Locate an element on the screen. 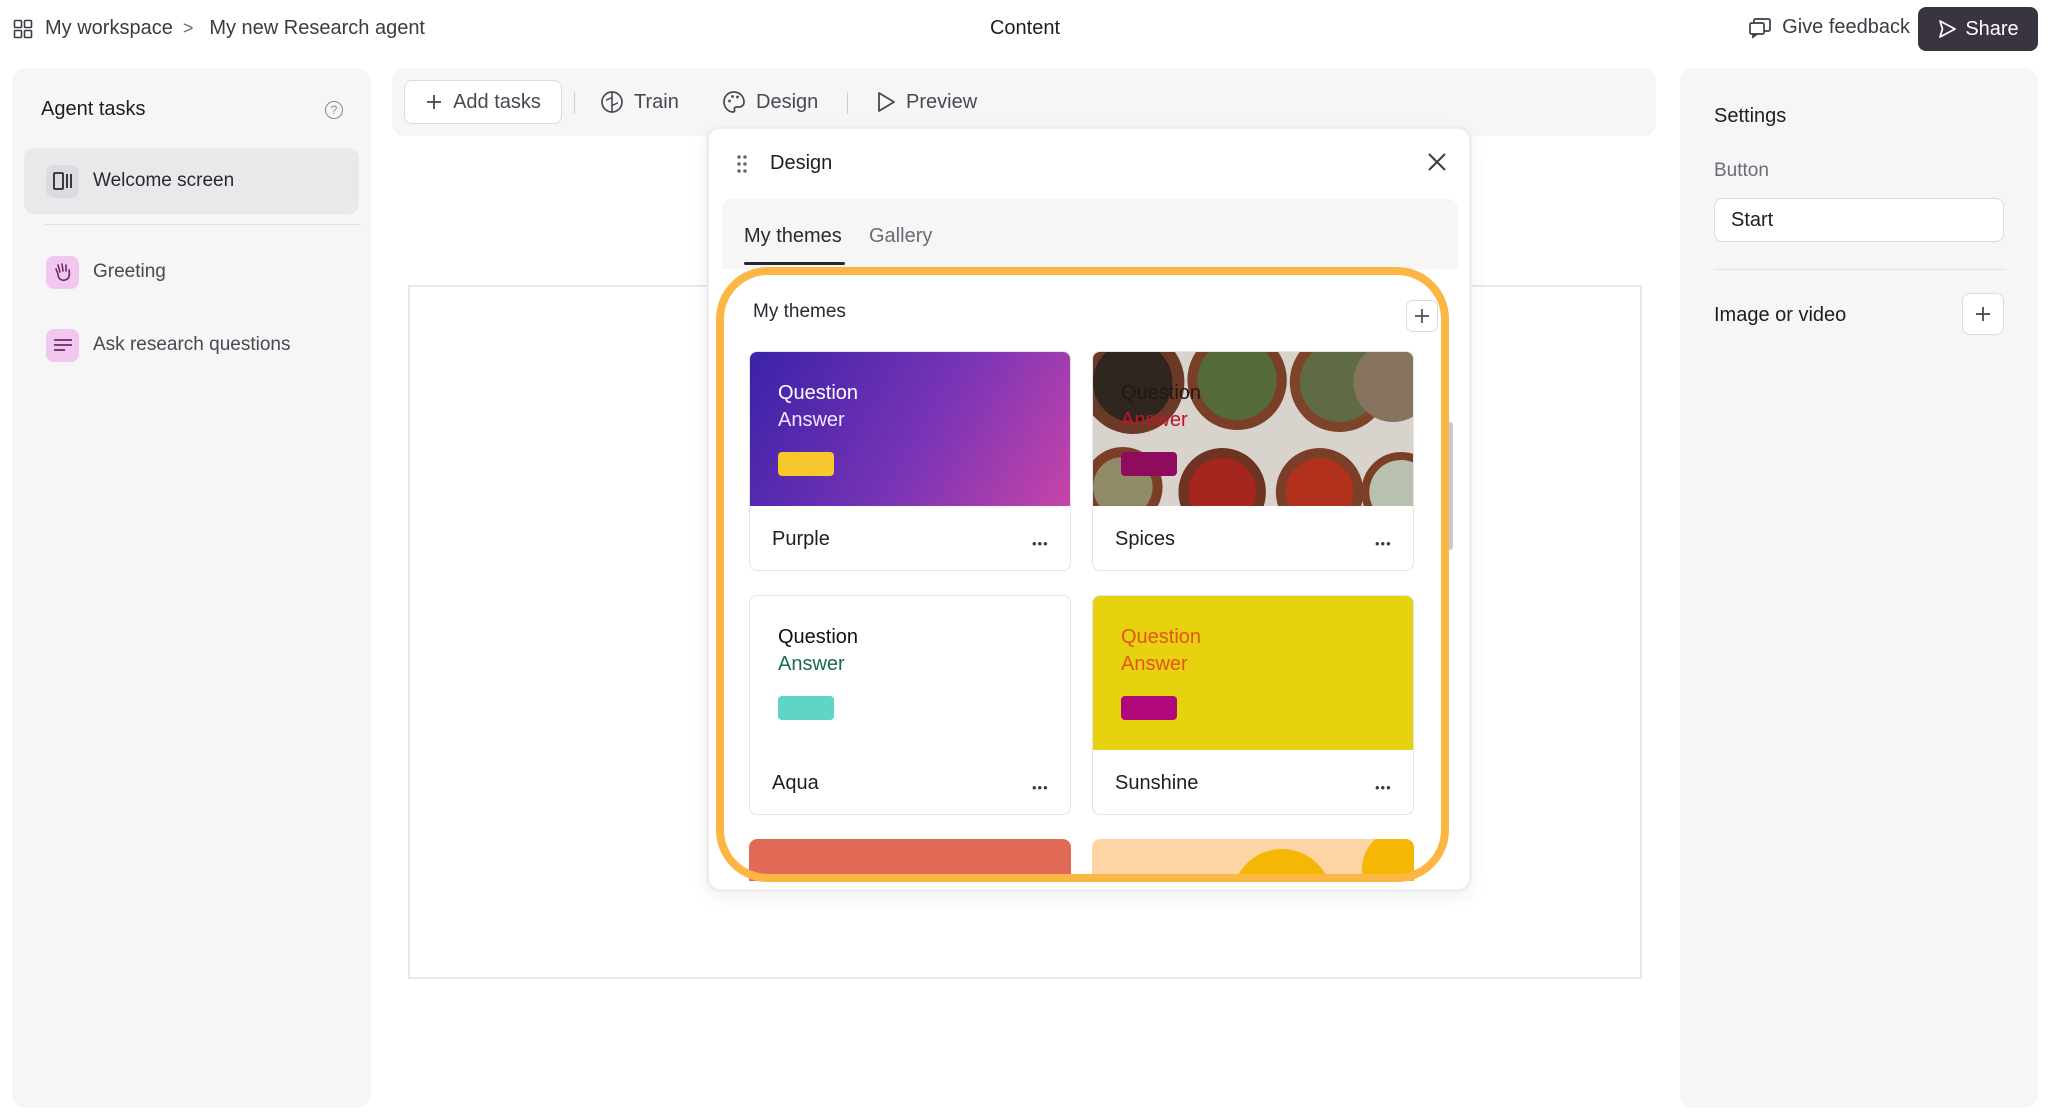 This screenshot has width=2048, height=1113. welcome-screen-icon is located at coordinates (62, 181).